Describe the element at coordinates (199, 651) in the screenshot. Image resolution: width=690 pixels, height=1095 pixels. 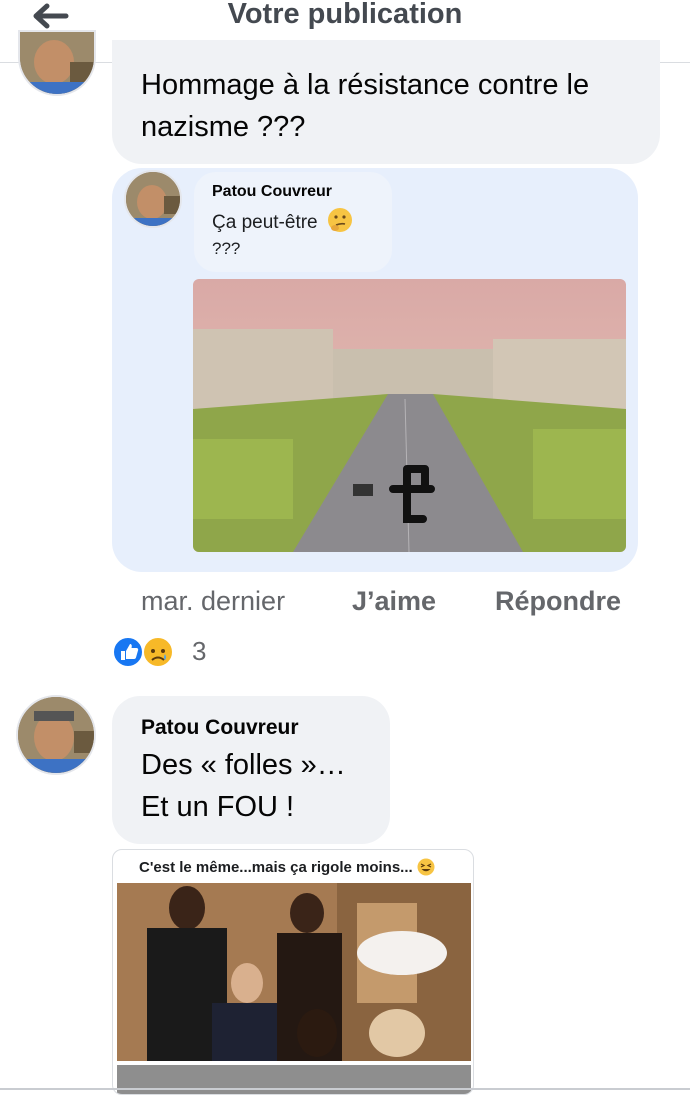
I see `reaction-count: 3` at that location.